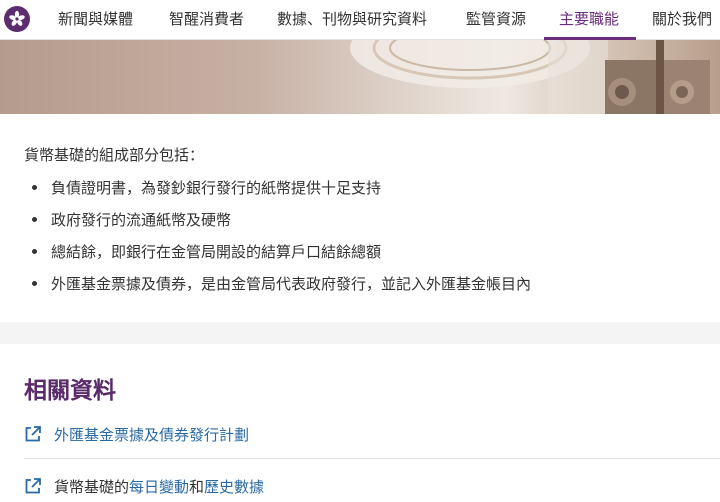 The height and width of the screenshot is (502, 720). Describe the element at coordinates (114, 155) in the screenshot. I see `intro-text: 貨幣基礎的組成部分包括：` at that location.